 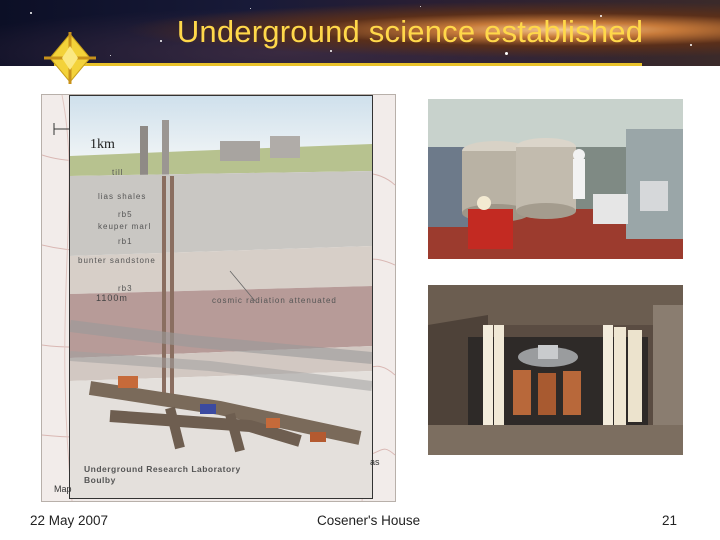 What do you see at coordinates (102, 144) in the screenshot?
I see `scale-label: 1km` at bounding box center [102, 144].